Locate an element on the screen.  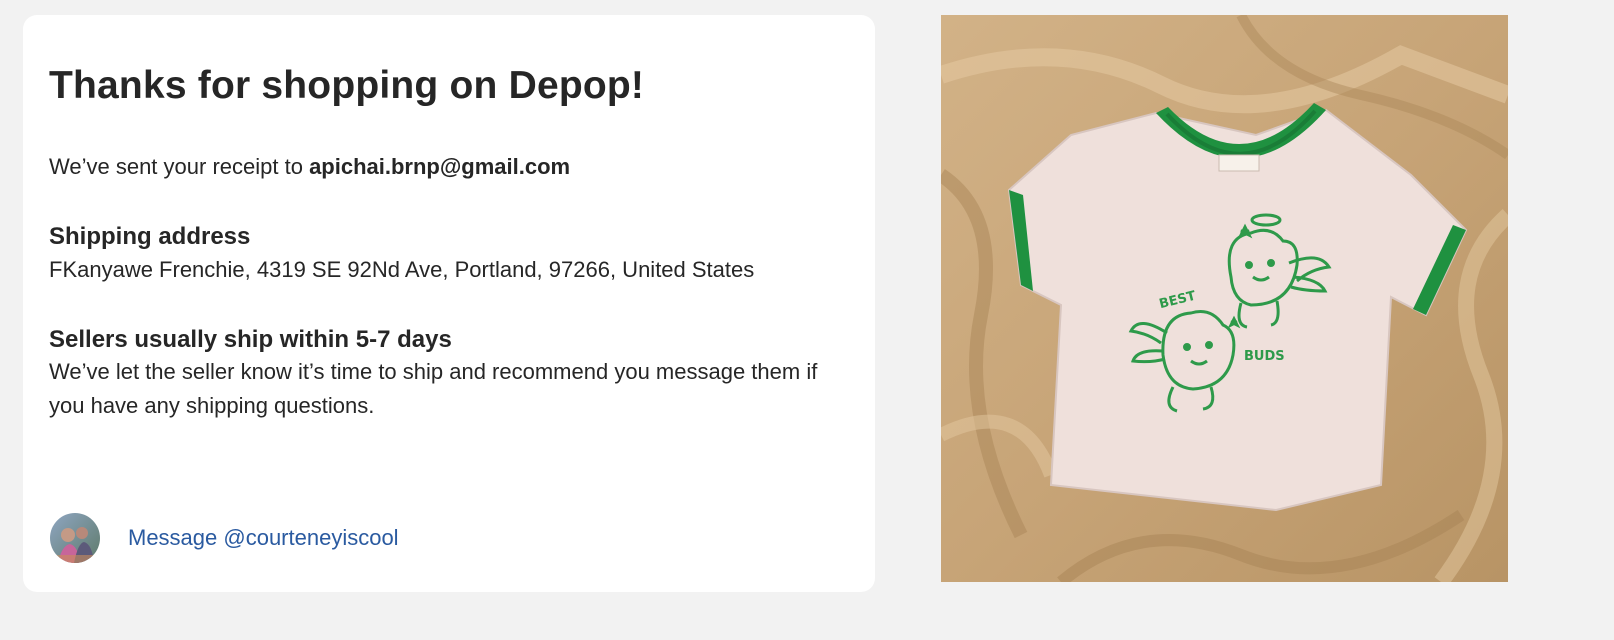
seller-shipping-heading: Sellers usually ship within 5-7 days is located at coordinates (250, 339).